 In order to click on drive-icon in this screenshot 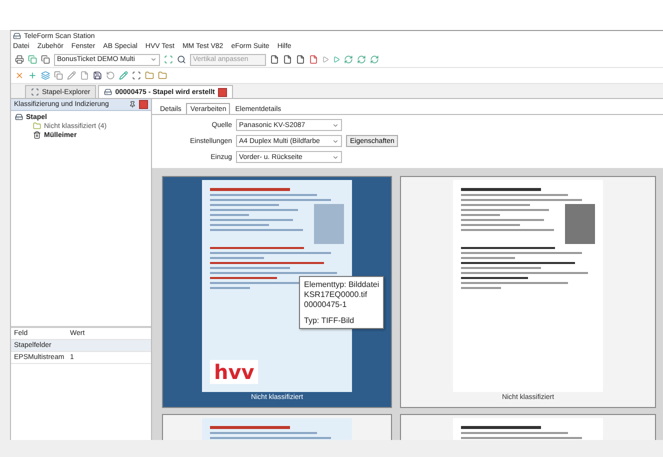, I will do `click(108, 92)`.